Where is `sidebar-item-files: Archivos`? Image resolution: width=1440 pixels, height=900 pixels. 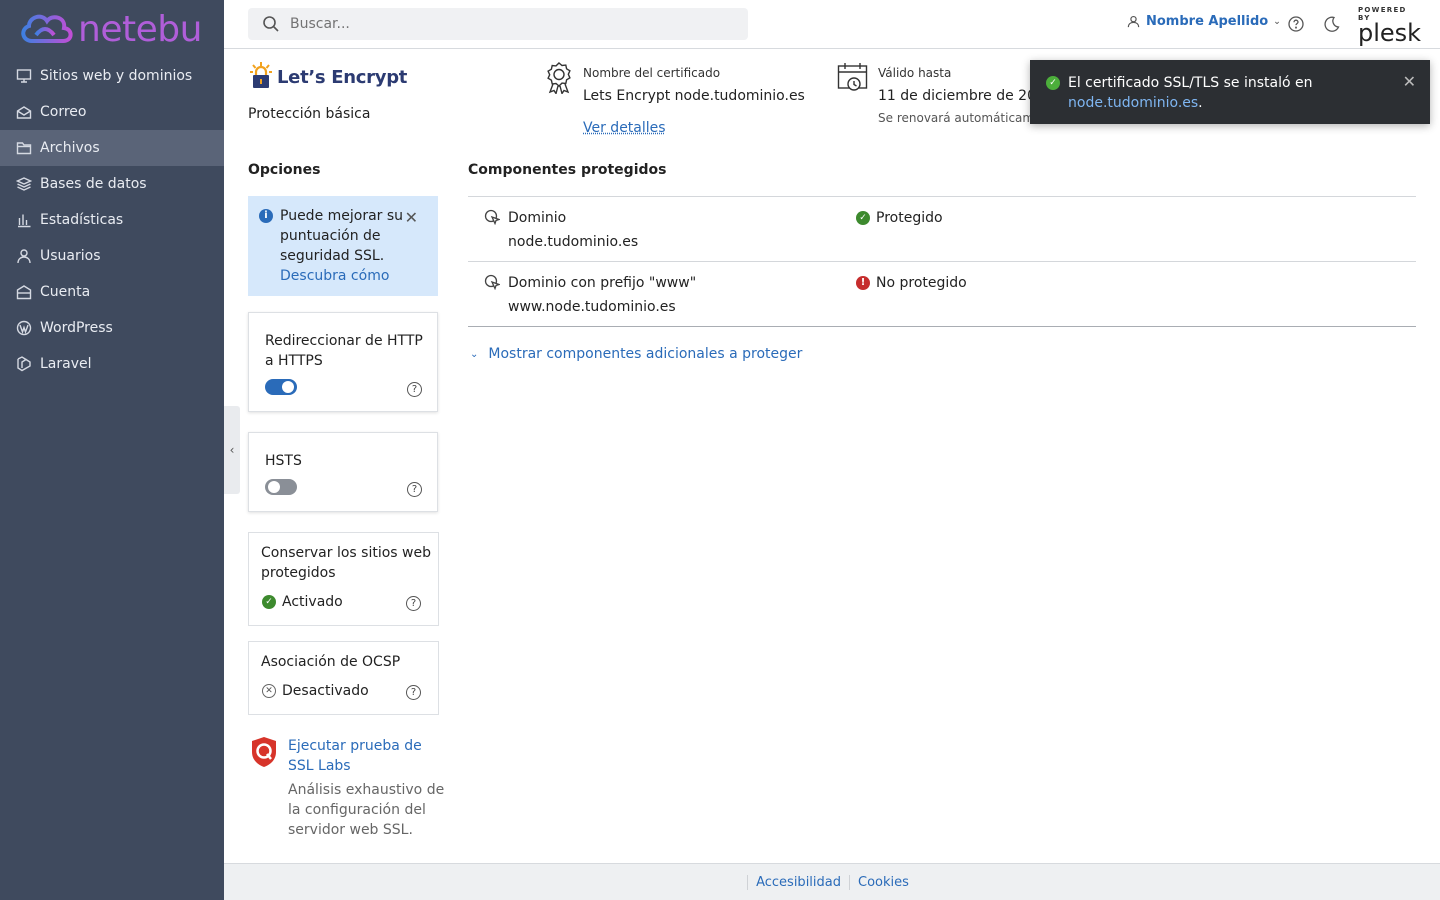
sidebar-item-files: Archivos is located at coordinates (112, 148).